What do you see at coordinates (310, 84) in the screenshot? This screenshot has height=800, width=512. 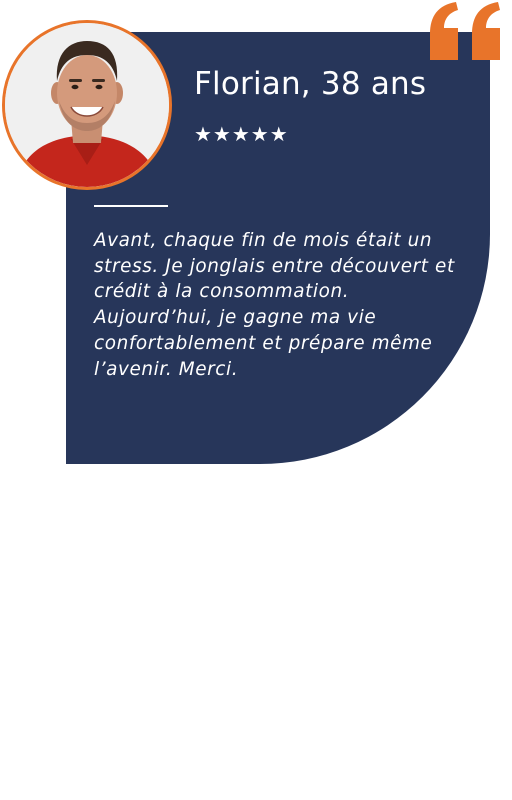 I see `reviewer-name: Florian, 38 ans` at bounding box center [310, 84].